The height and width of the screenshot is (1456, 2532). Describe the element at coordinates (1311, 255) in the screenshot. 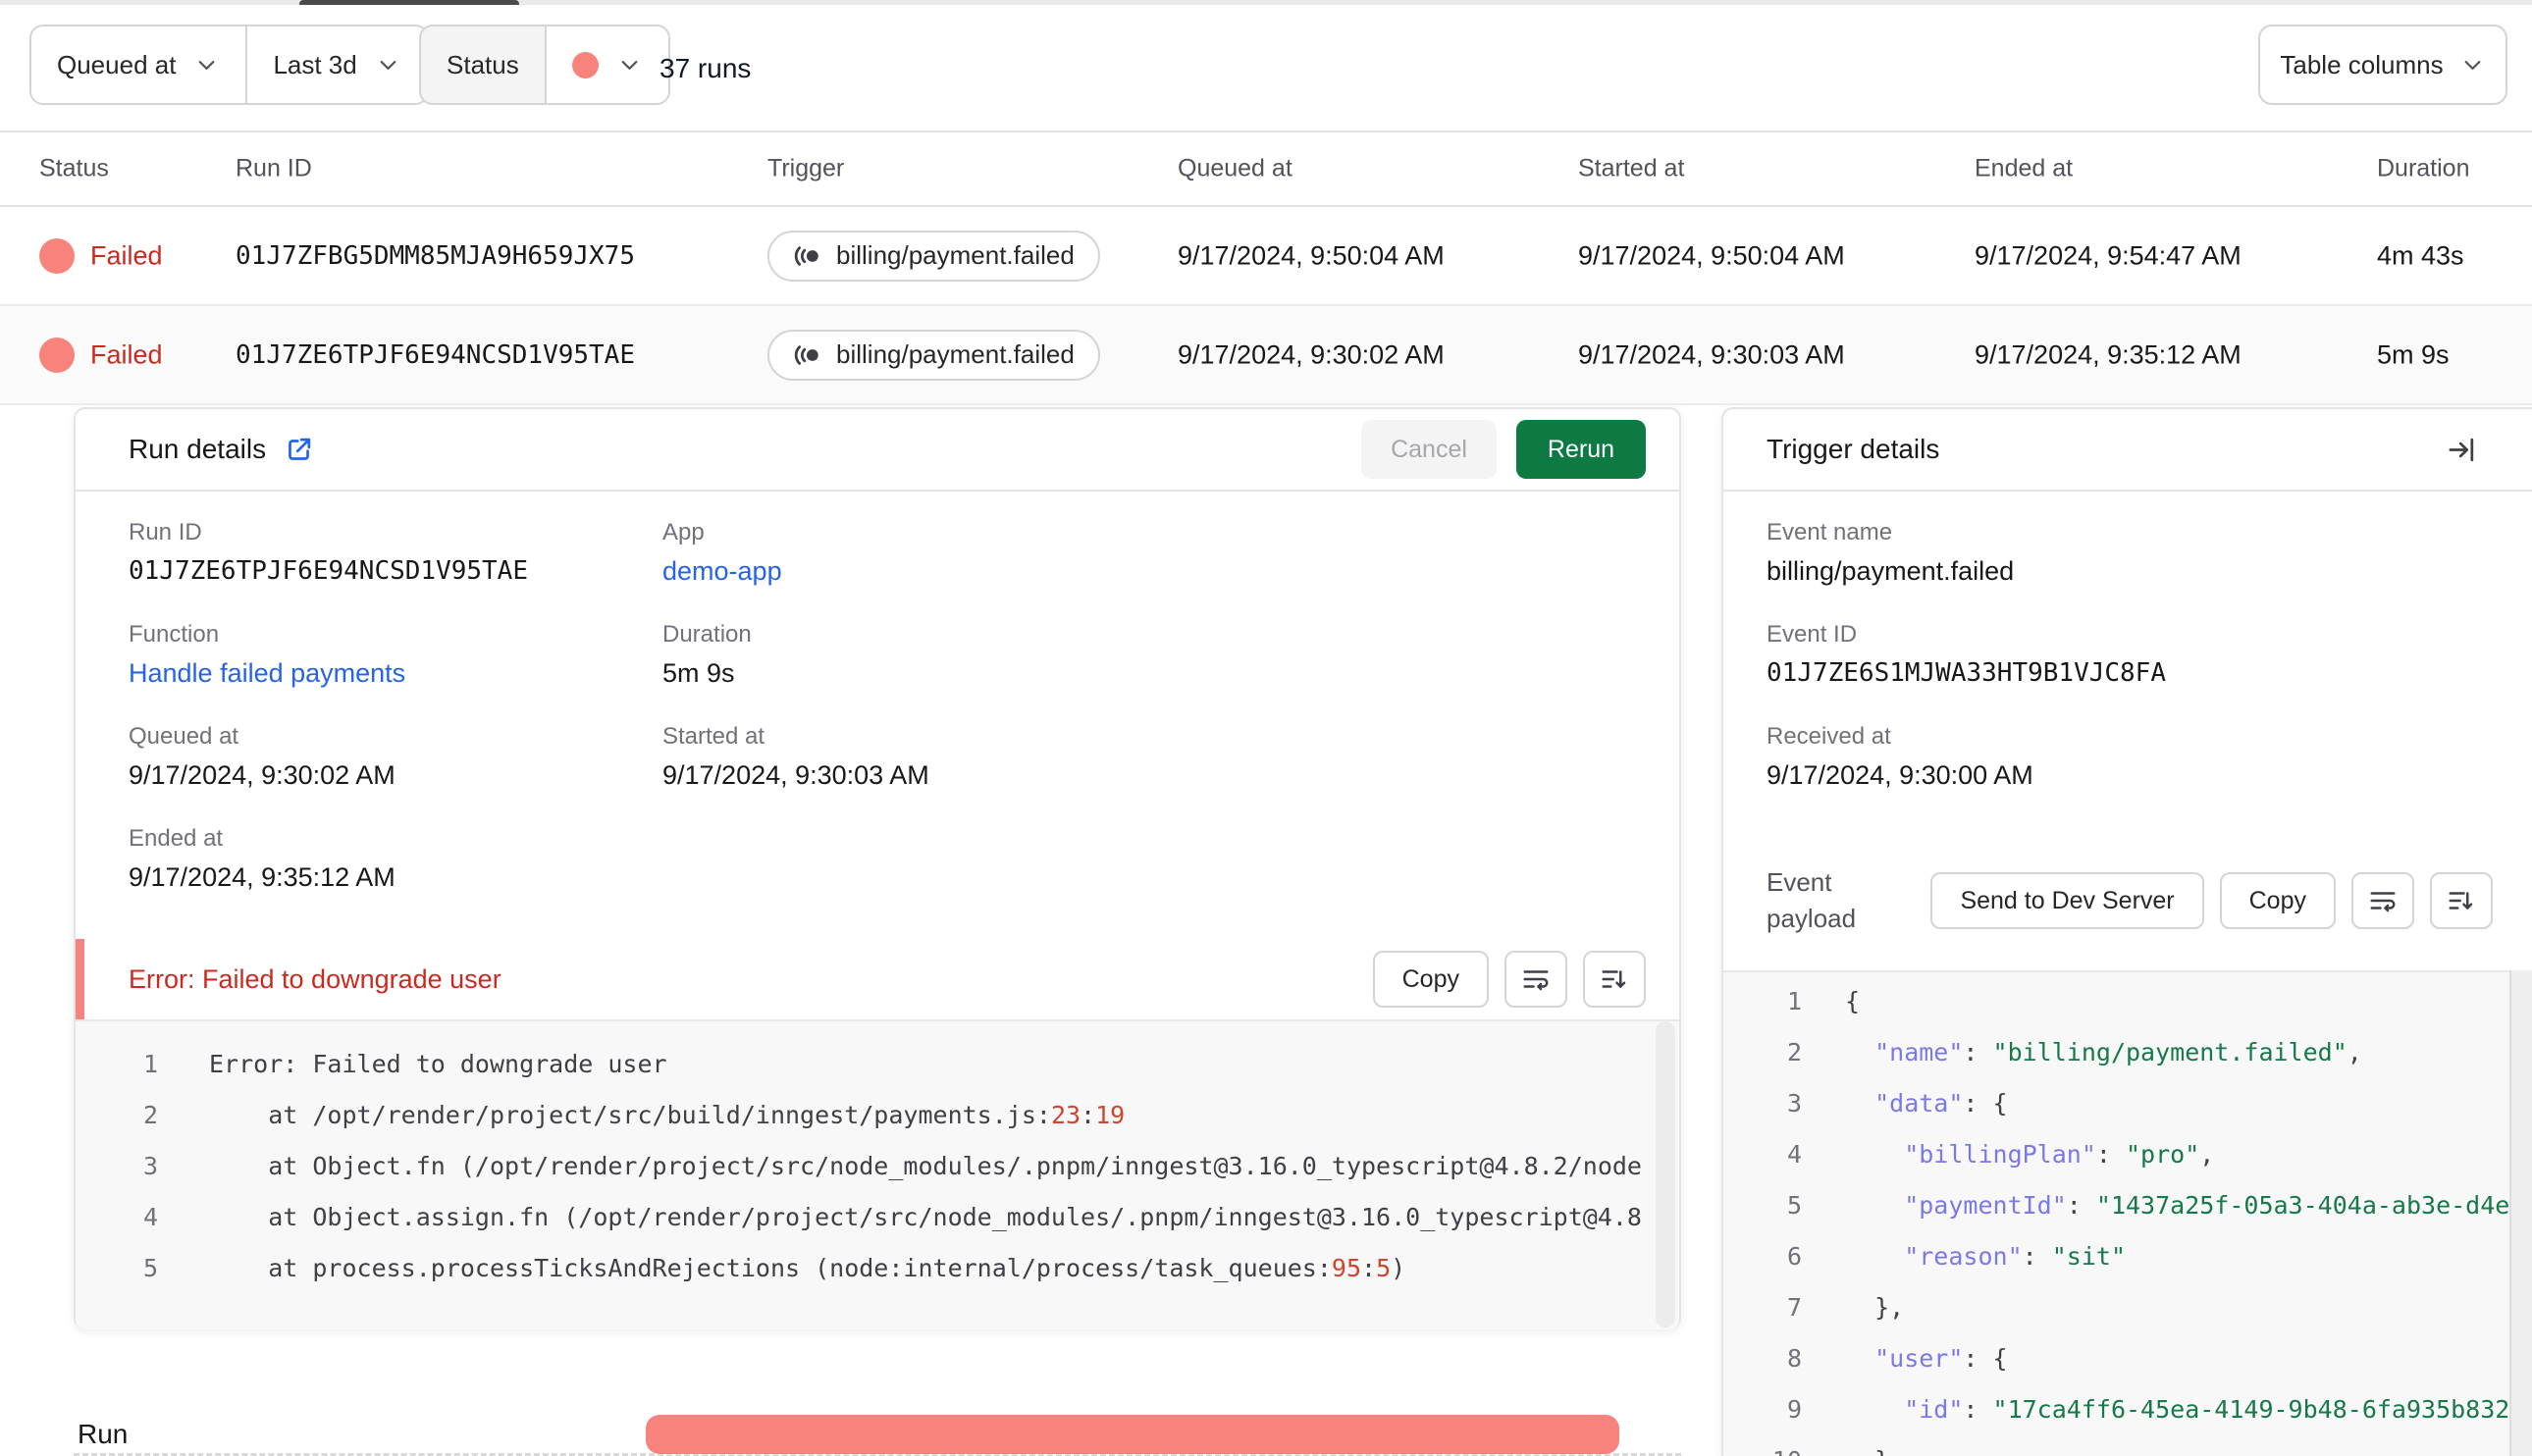

I see `queued-at-value: 9/17/2024, 9:50:04 AM` at that location.